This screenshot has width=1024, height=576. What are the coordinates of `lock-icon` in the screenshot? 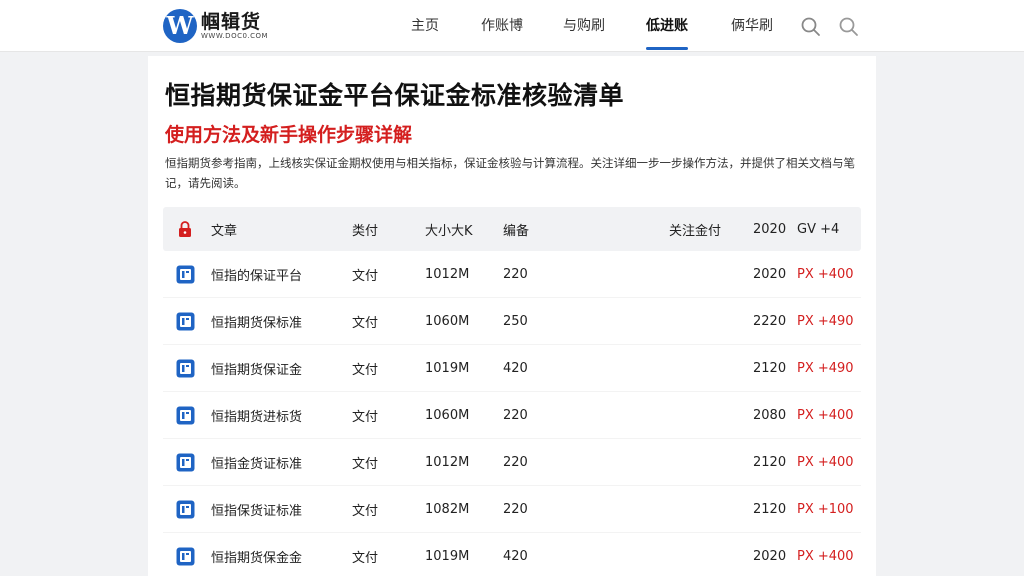 It's located at (185, 229).